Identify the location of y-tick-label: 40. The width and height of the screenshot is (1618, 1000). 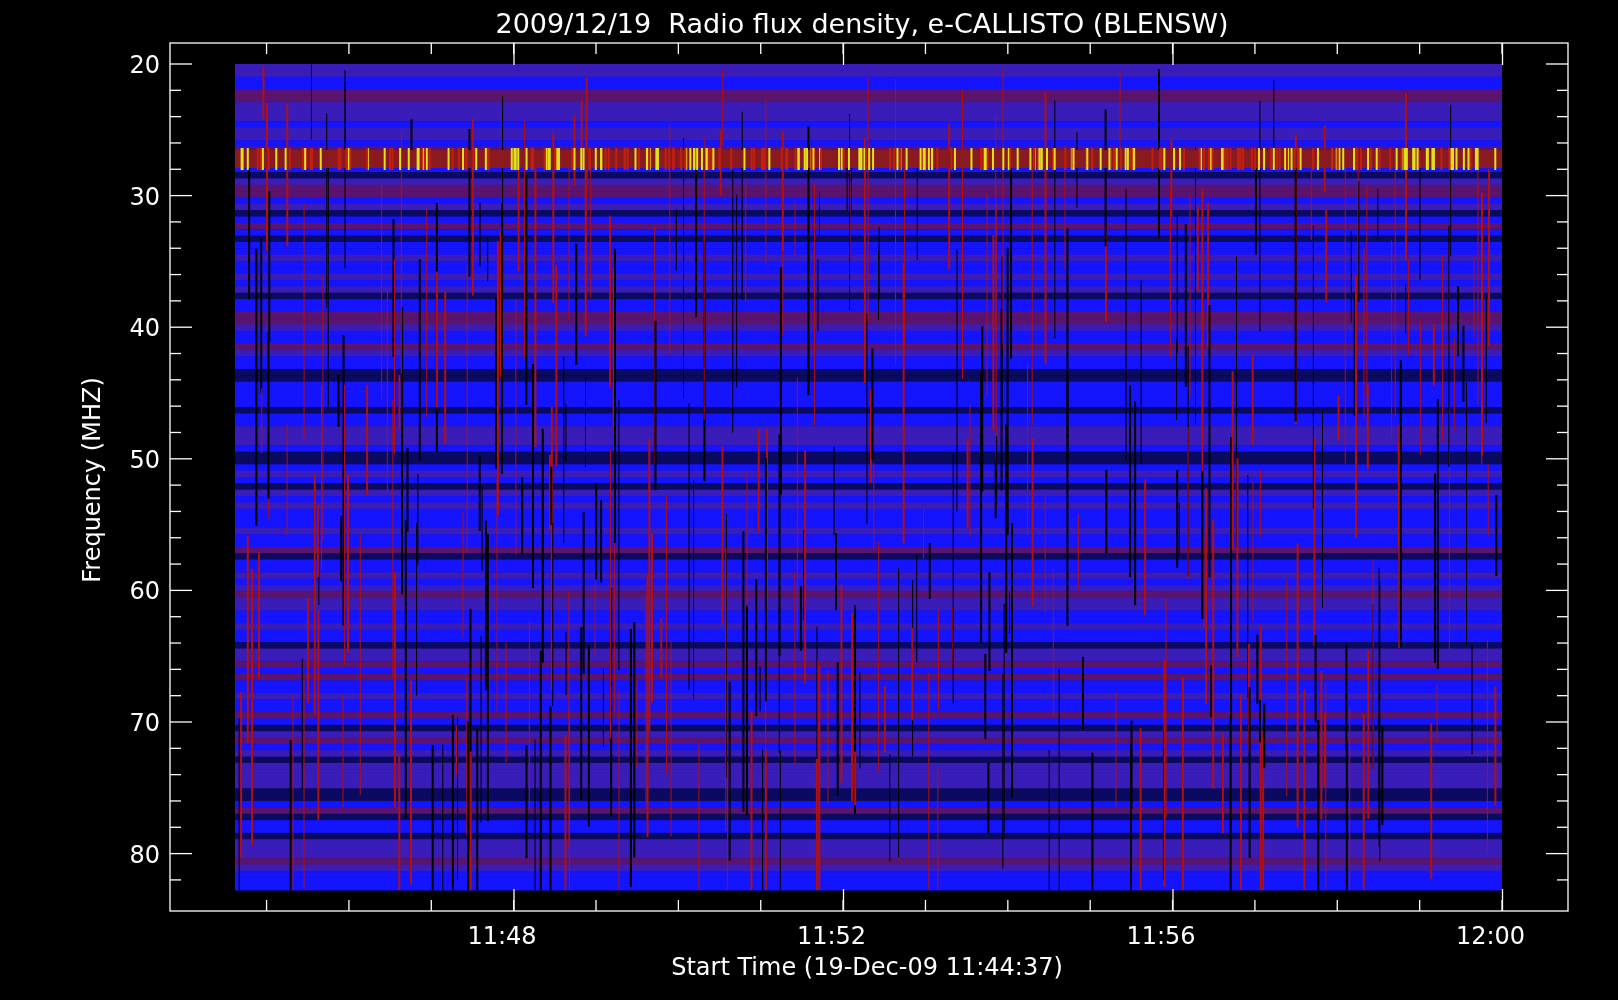
(144, 328).